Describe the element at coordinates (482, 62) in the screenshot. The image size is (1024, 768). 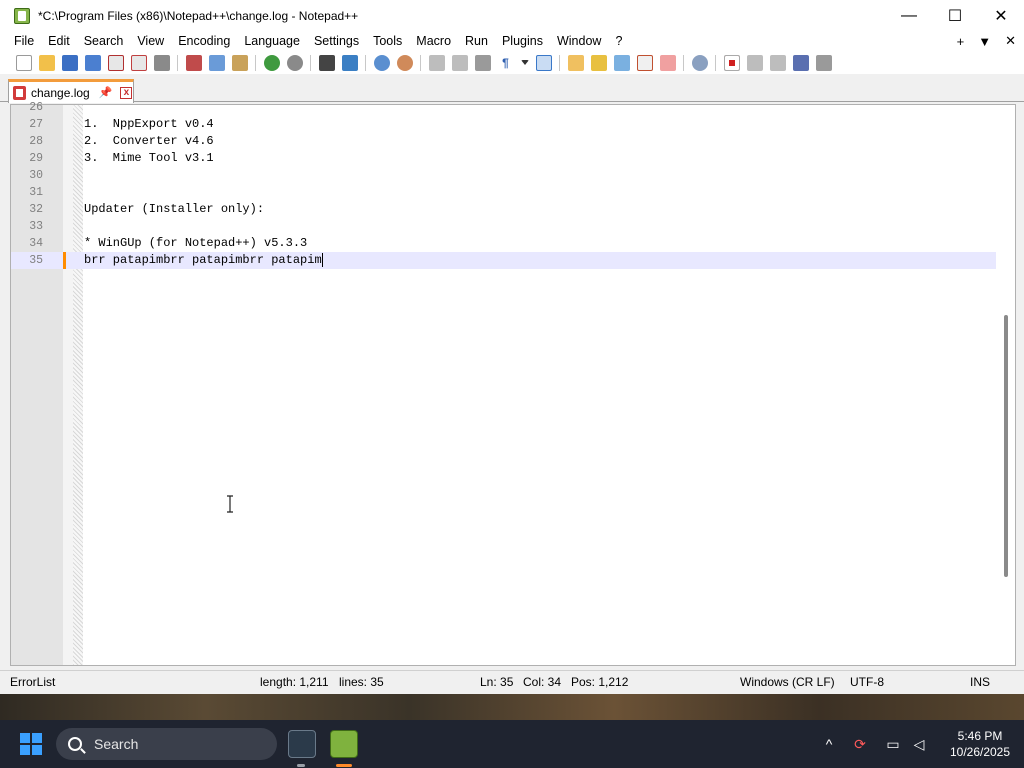
I see `word-wrap-icon` at that location.